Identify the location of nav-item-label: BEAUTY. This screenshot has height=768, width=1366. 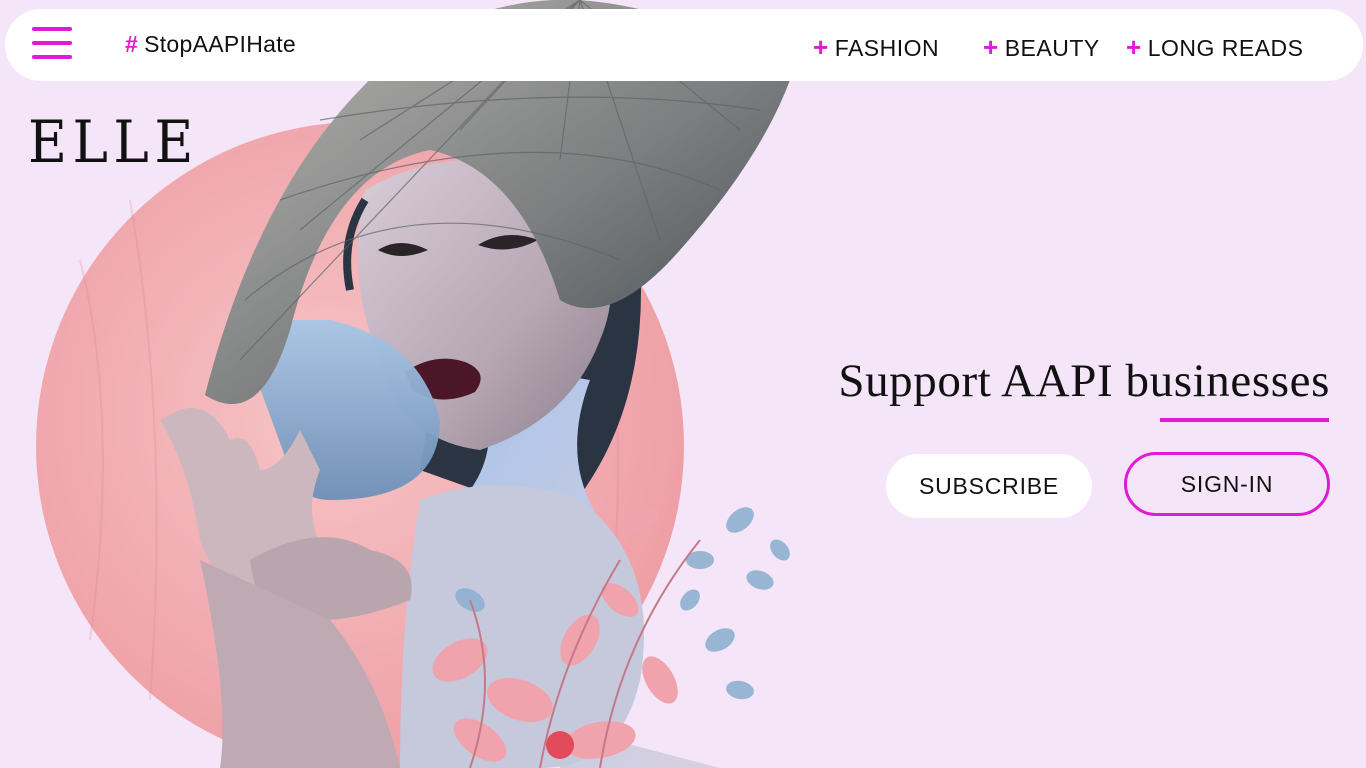
(1052, 48).